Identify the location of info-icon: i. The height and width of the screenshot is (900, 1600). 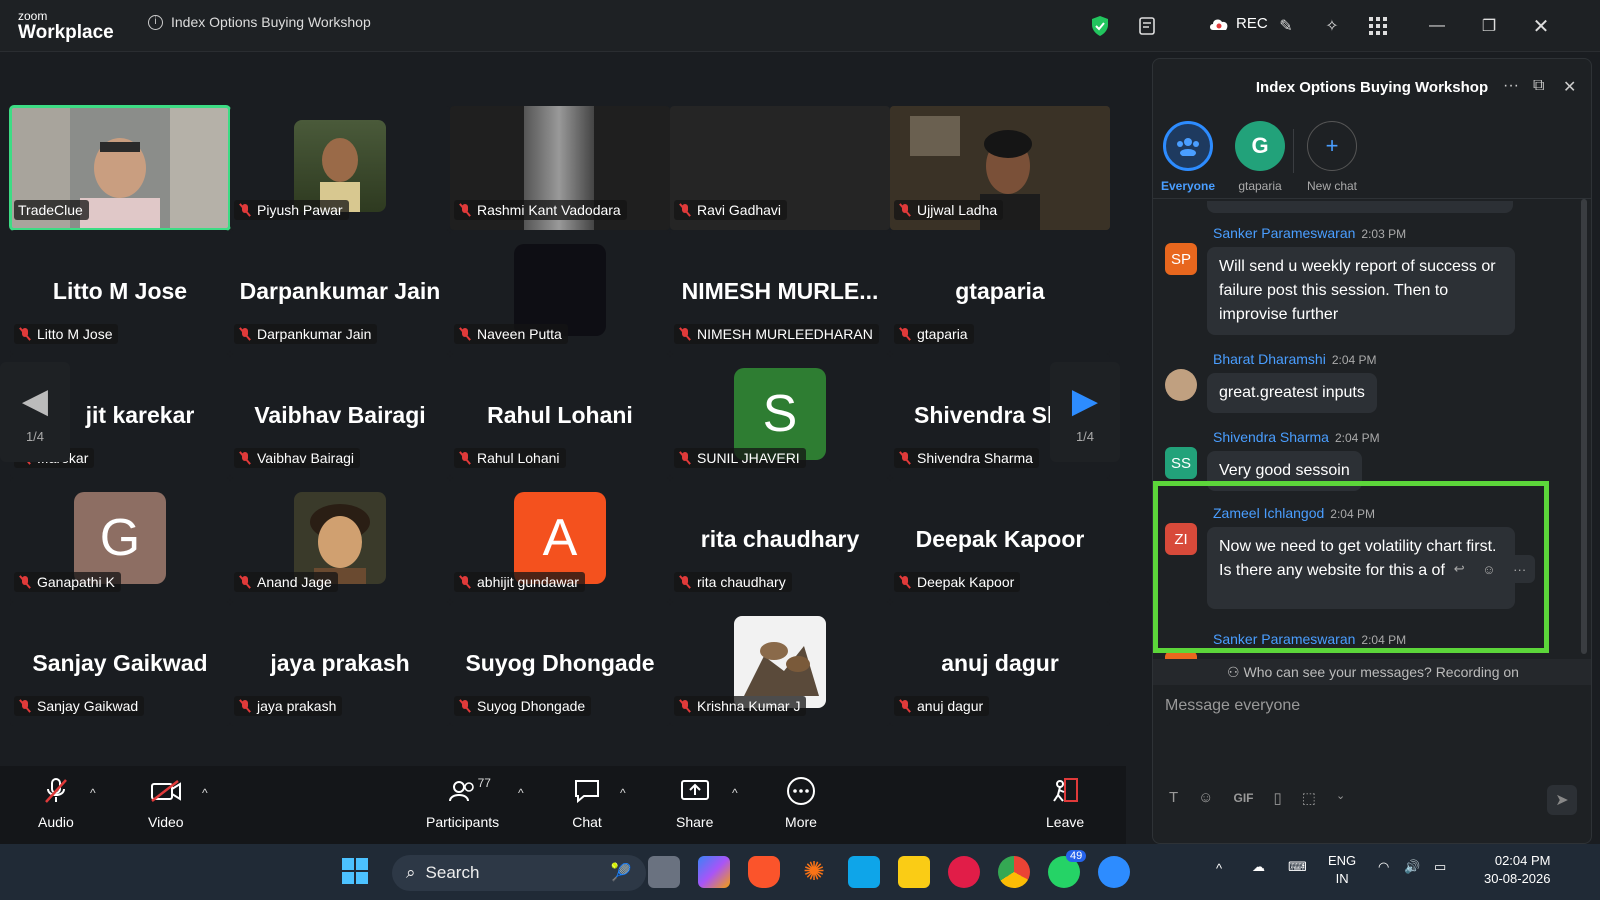
(155, 22).